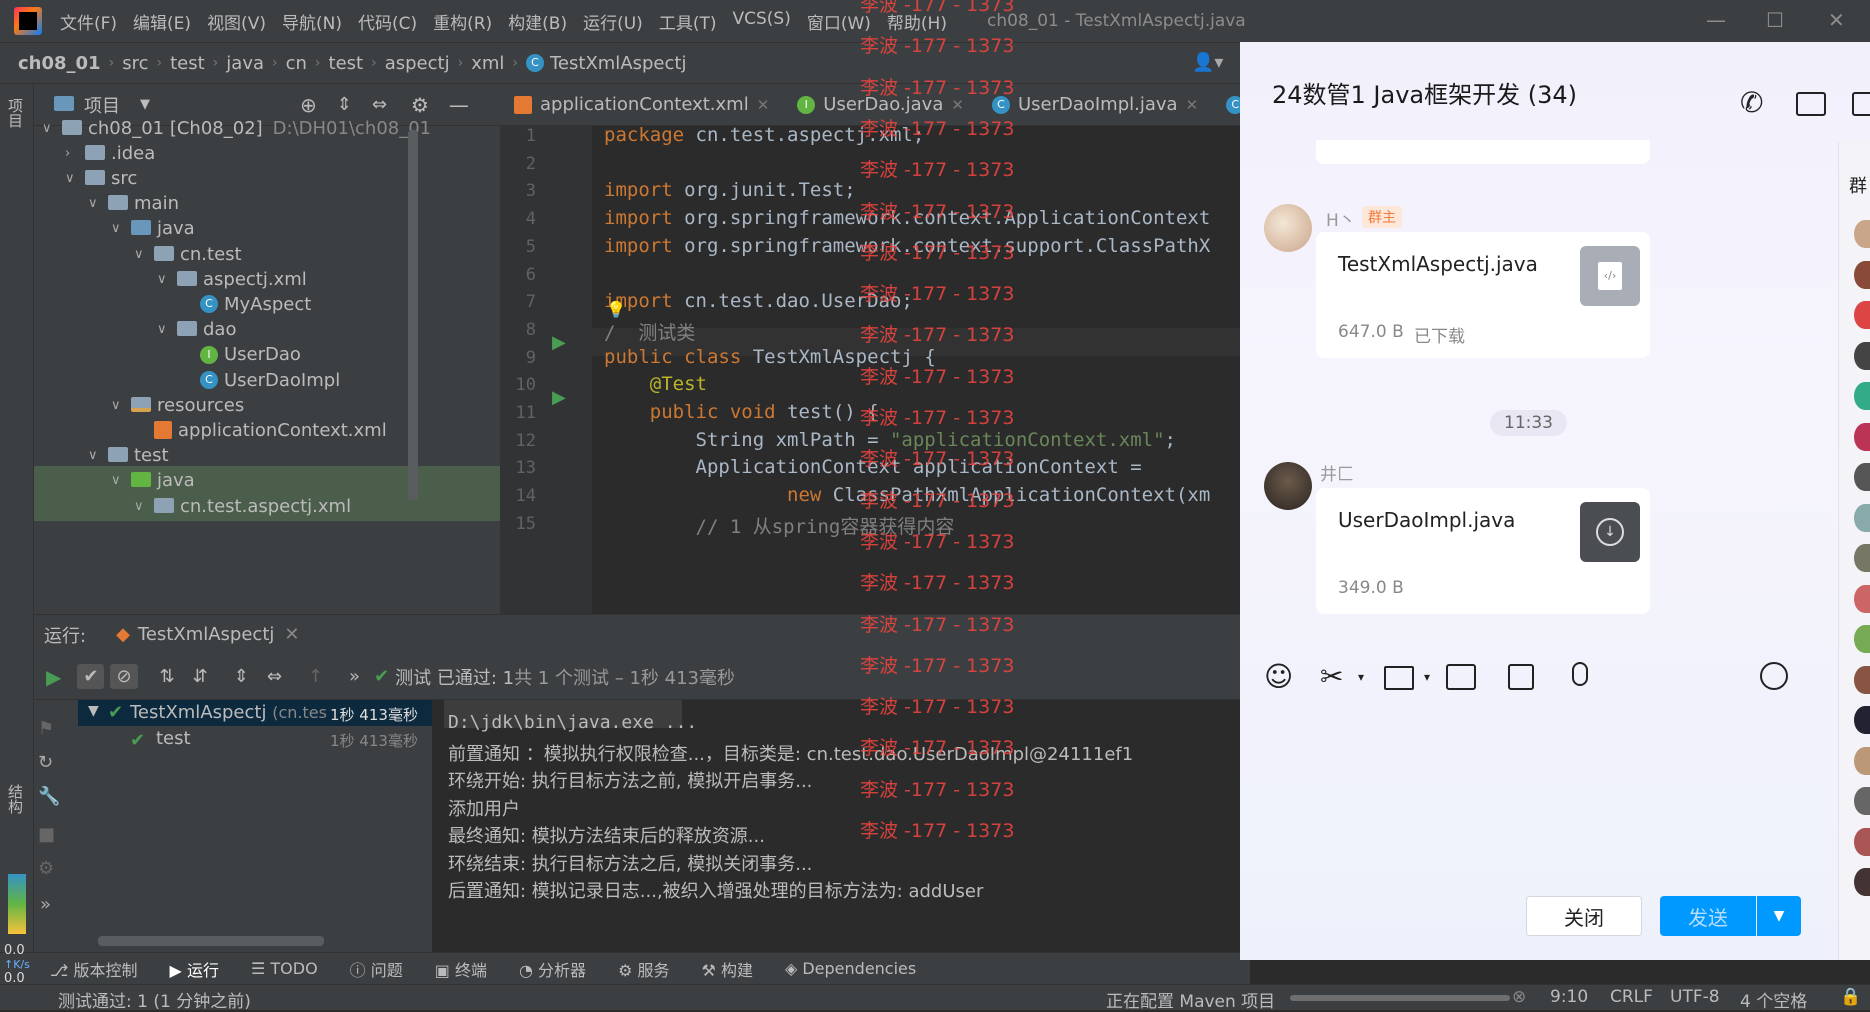 The height and width of the screenshot is (1012, 1870). Describe the element at coordinates (173, 738) in the screenshot. I see `test-method-name: test` at that location.